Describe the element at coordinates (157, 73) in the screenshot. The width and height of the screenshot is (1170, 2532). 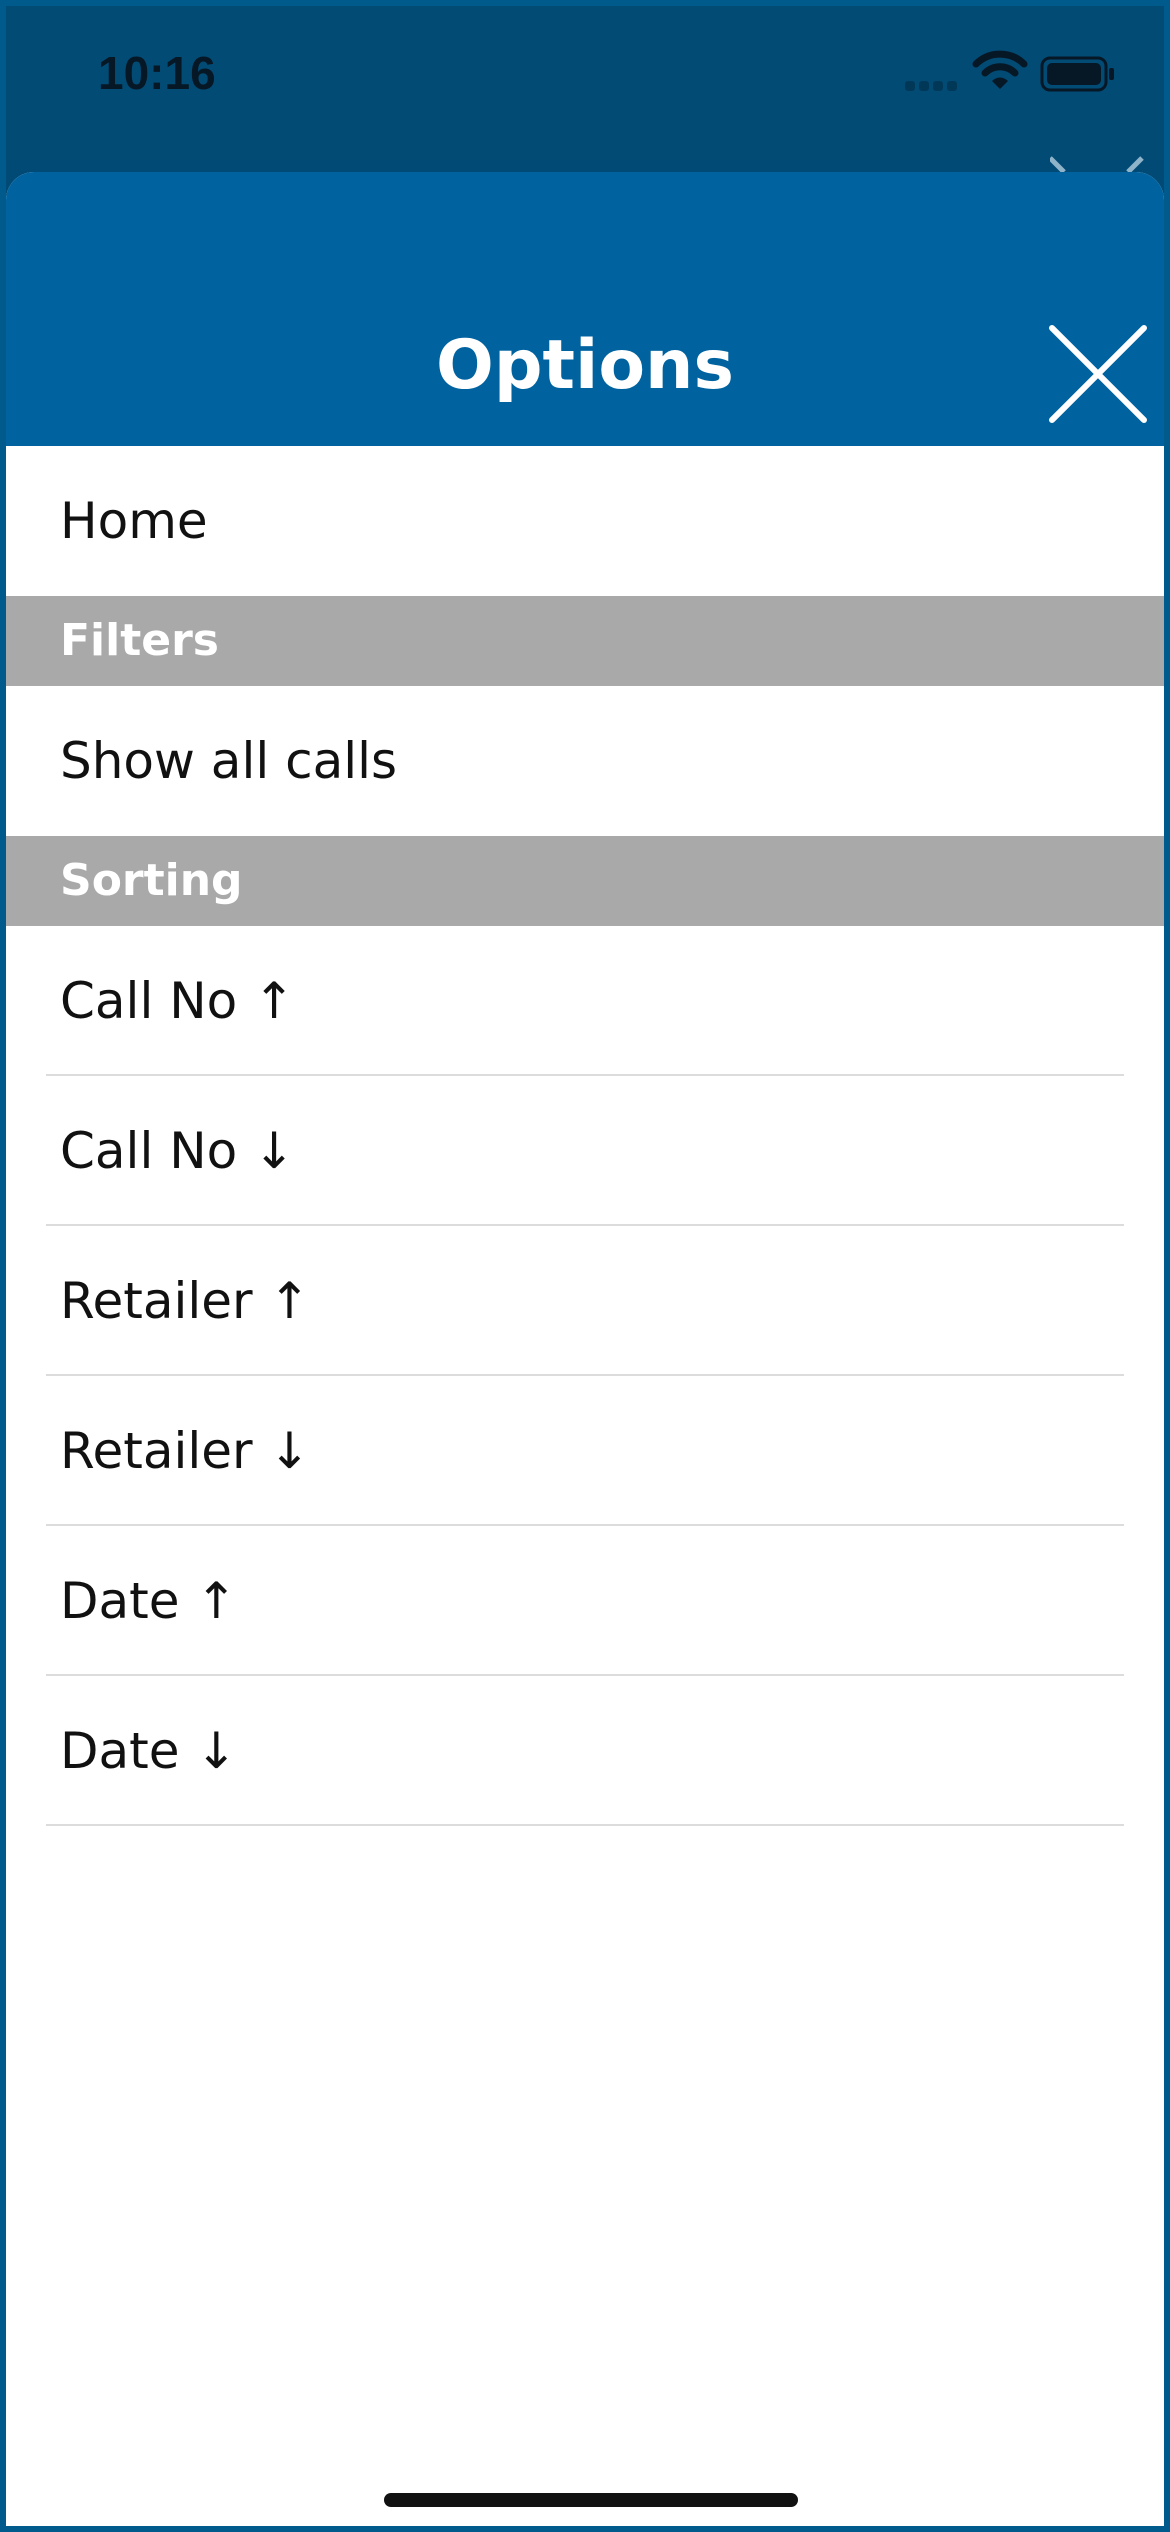
I see `status-time: 10:16` at that location.